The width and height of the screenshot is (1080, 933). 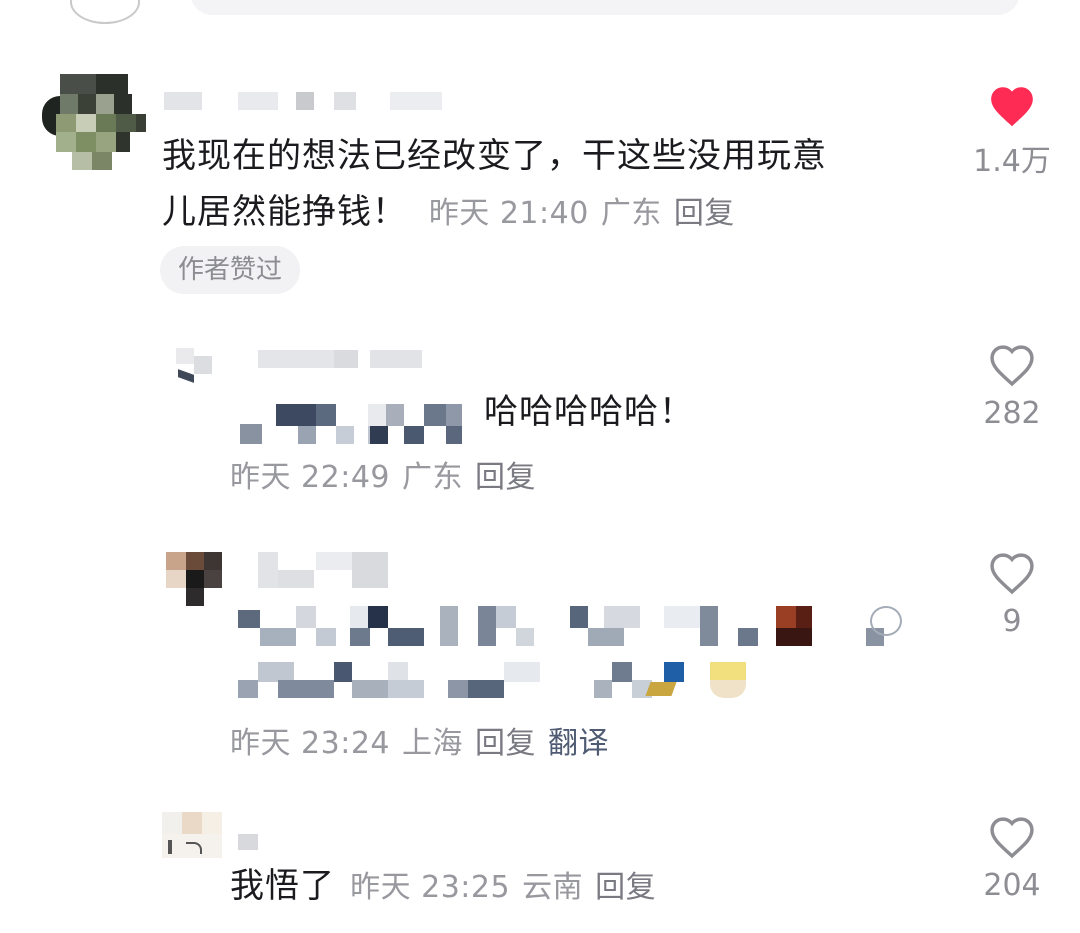 I want to click on like-count: 282, so click(x=1012, y=413).